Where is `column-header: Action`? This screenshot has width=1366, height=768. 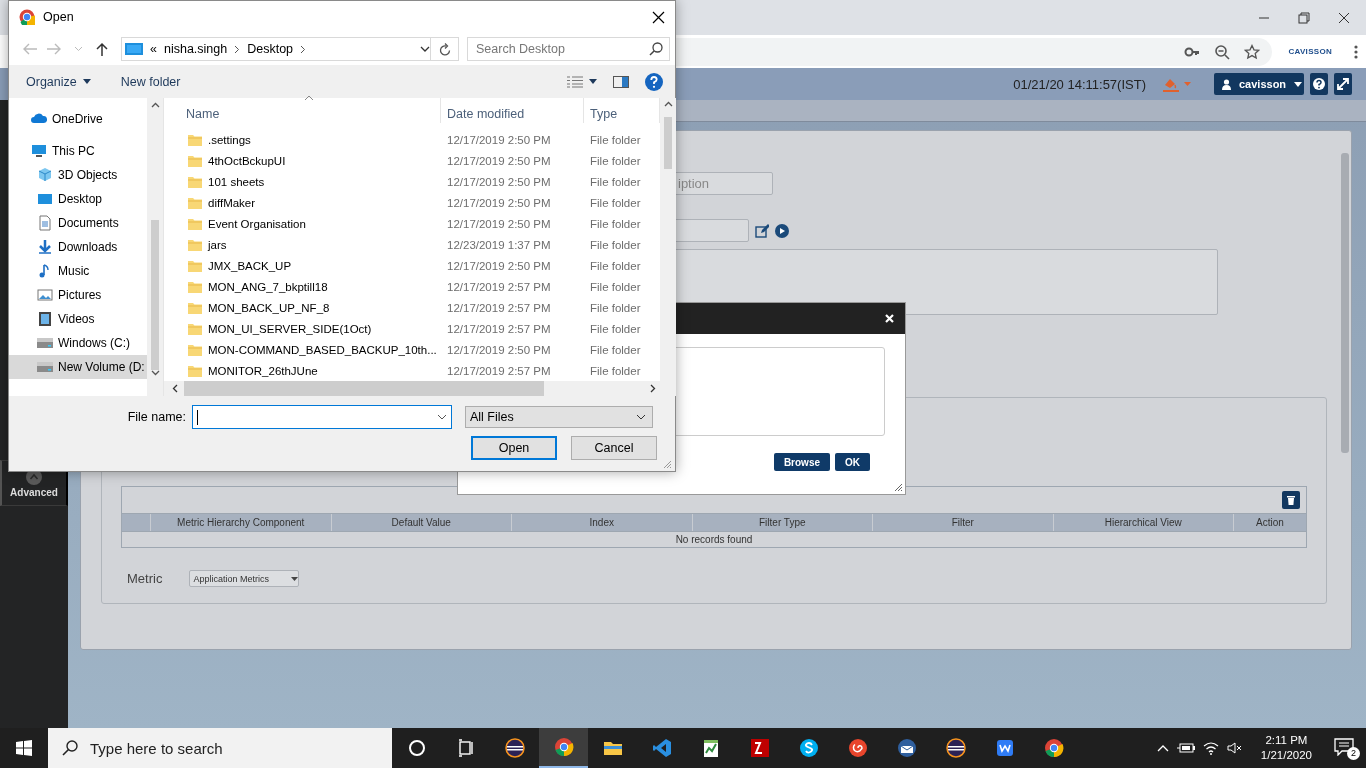 column-header: Action is located at coordinates (1269, 522).